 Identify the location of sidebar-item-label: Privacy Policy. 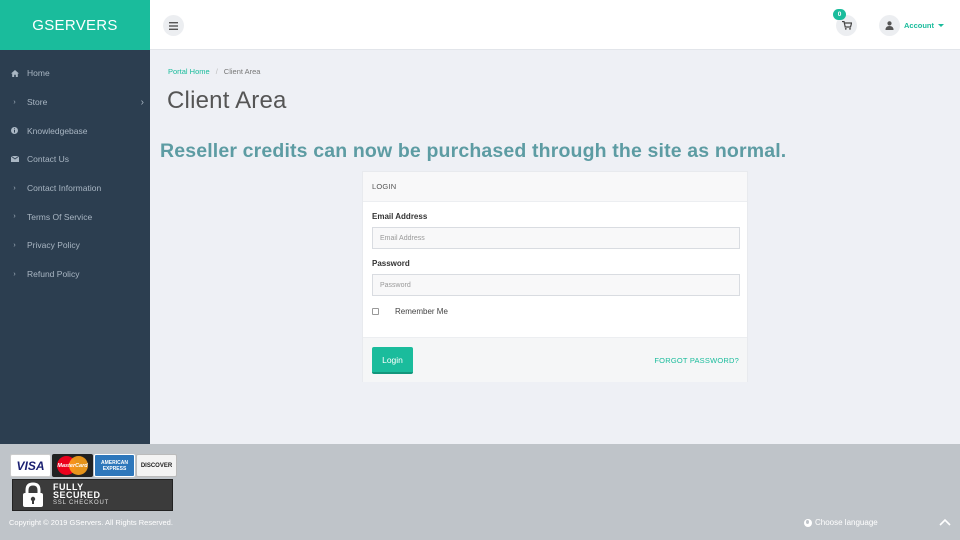
(53, 245).